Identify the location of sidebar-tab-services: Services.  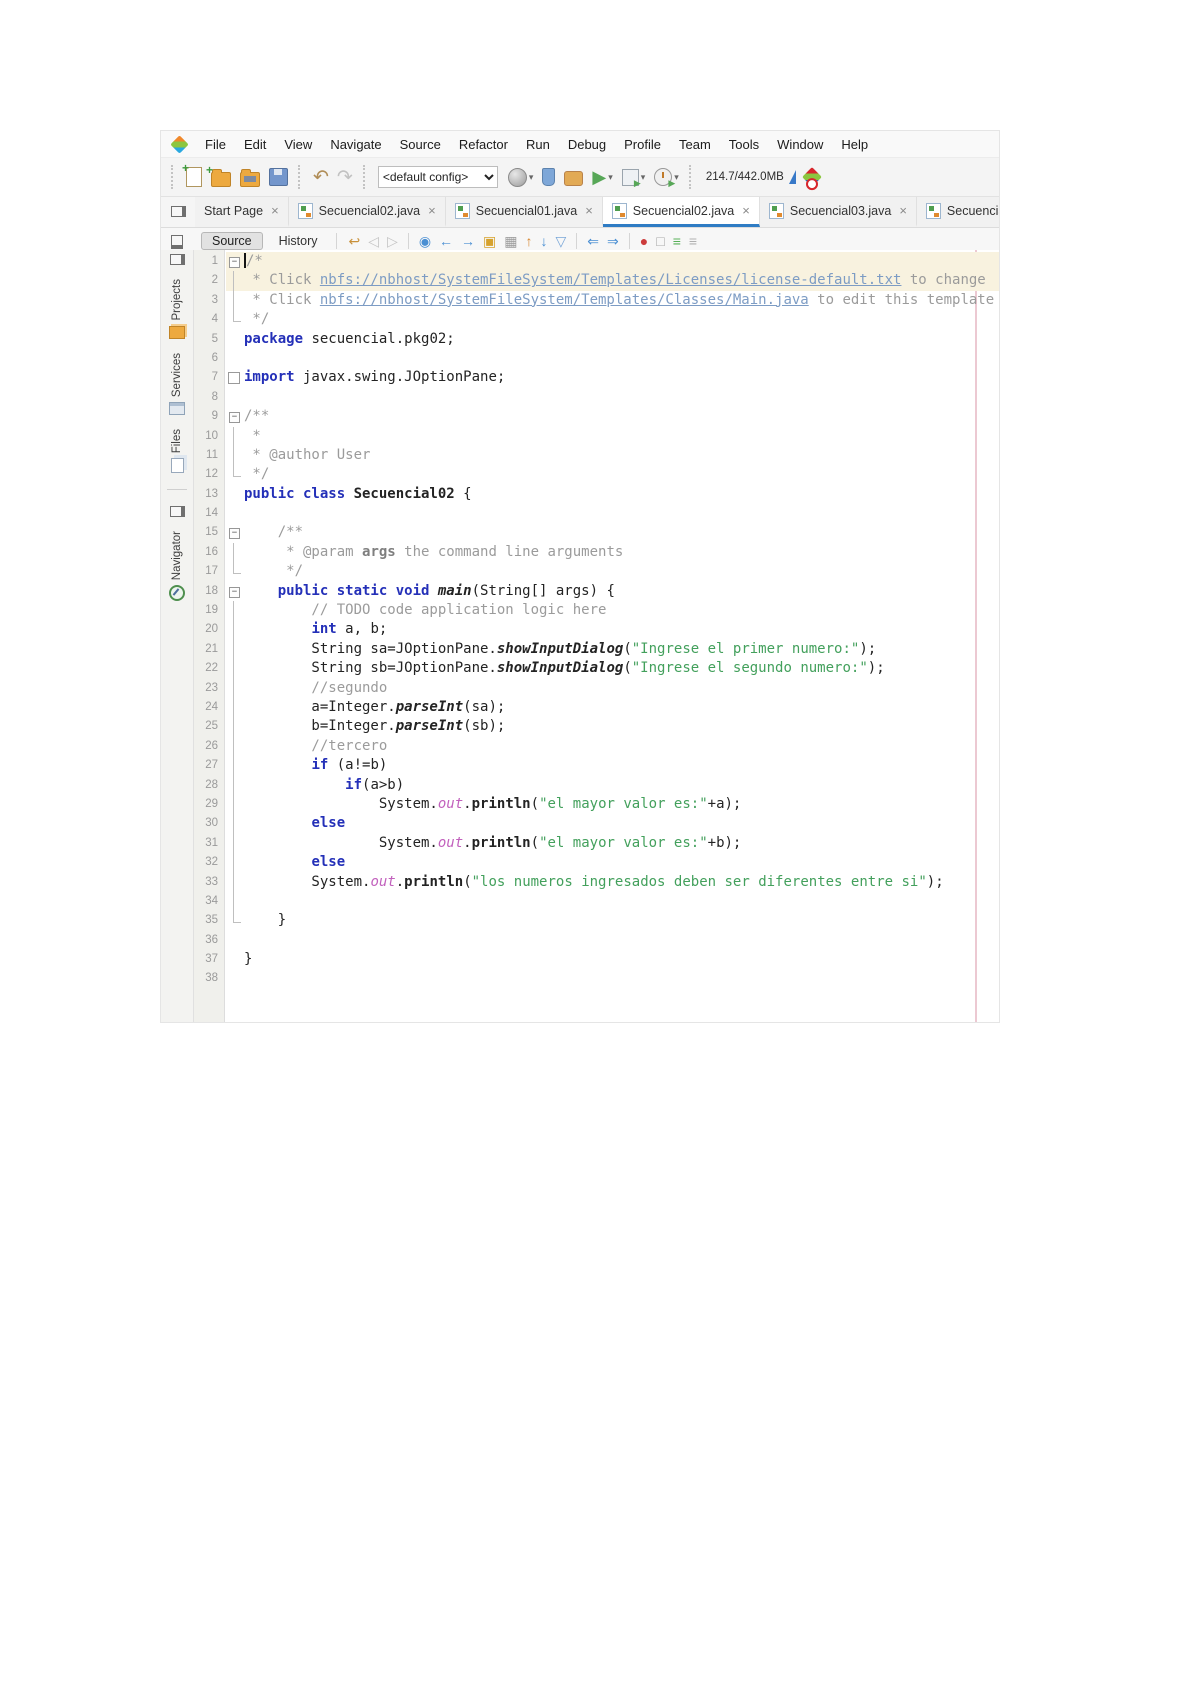
(177, 384).